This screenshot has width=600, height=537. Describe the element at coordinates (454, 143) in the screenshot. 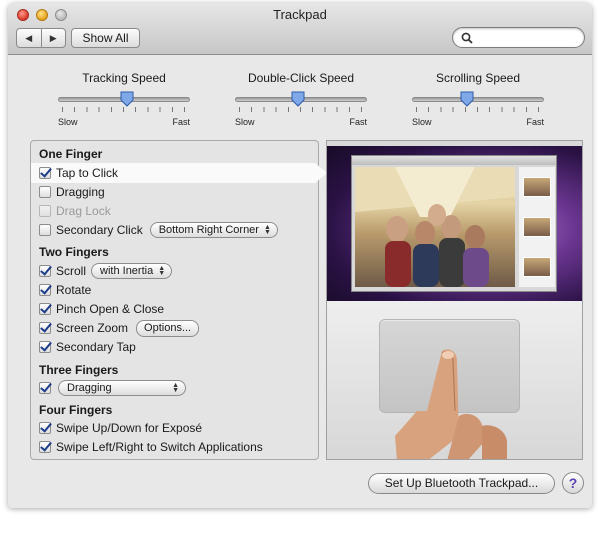

I see `demo-menu-bar` at that location.